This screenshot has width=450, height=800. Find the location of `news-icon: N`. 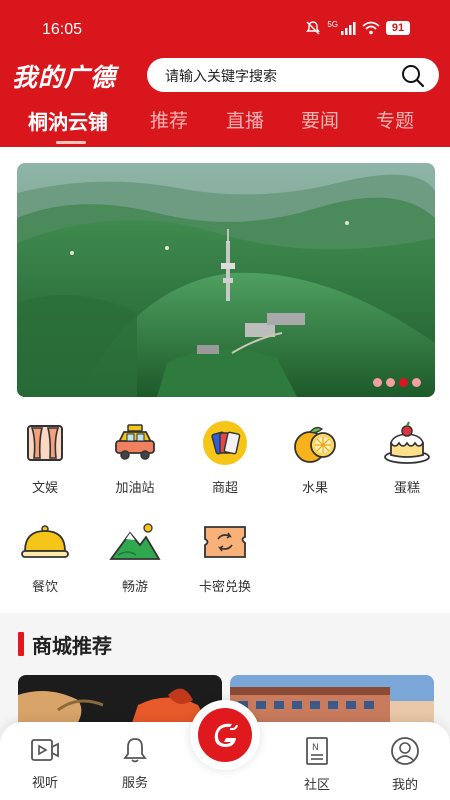

news-icon: N is located at coordinates (317, 751).